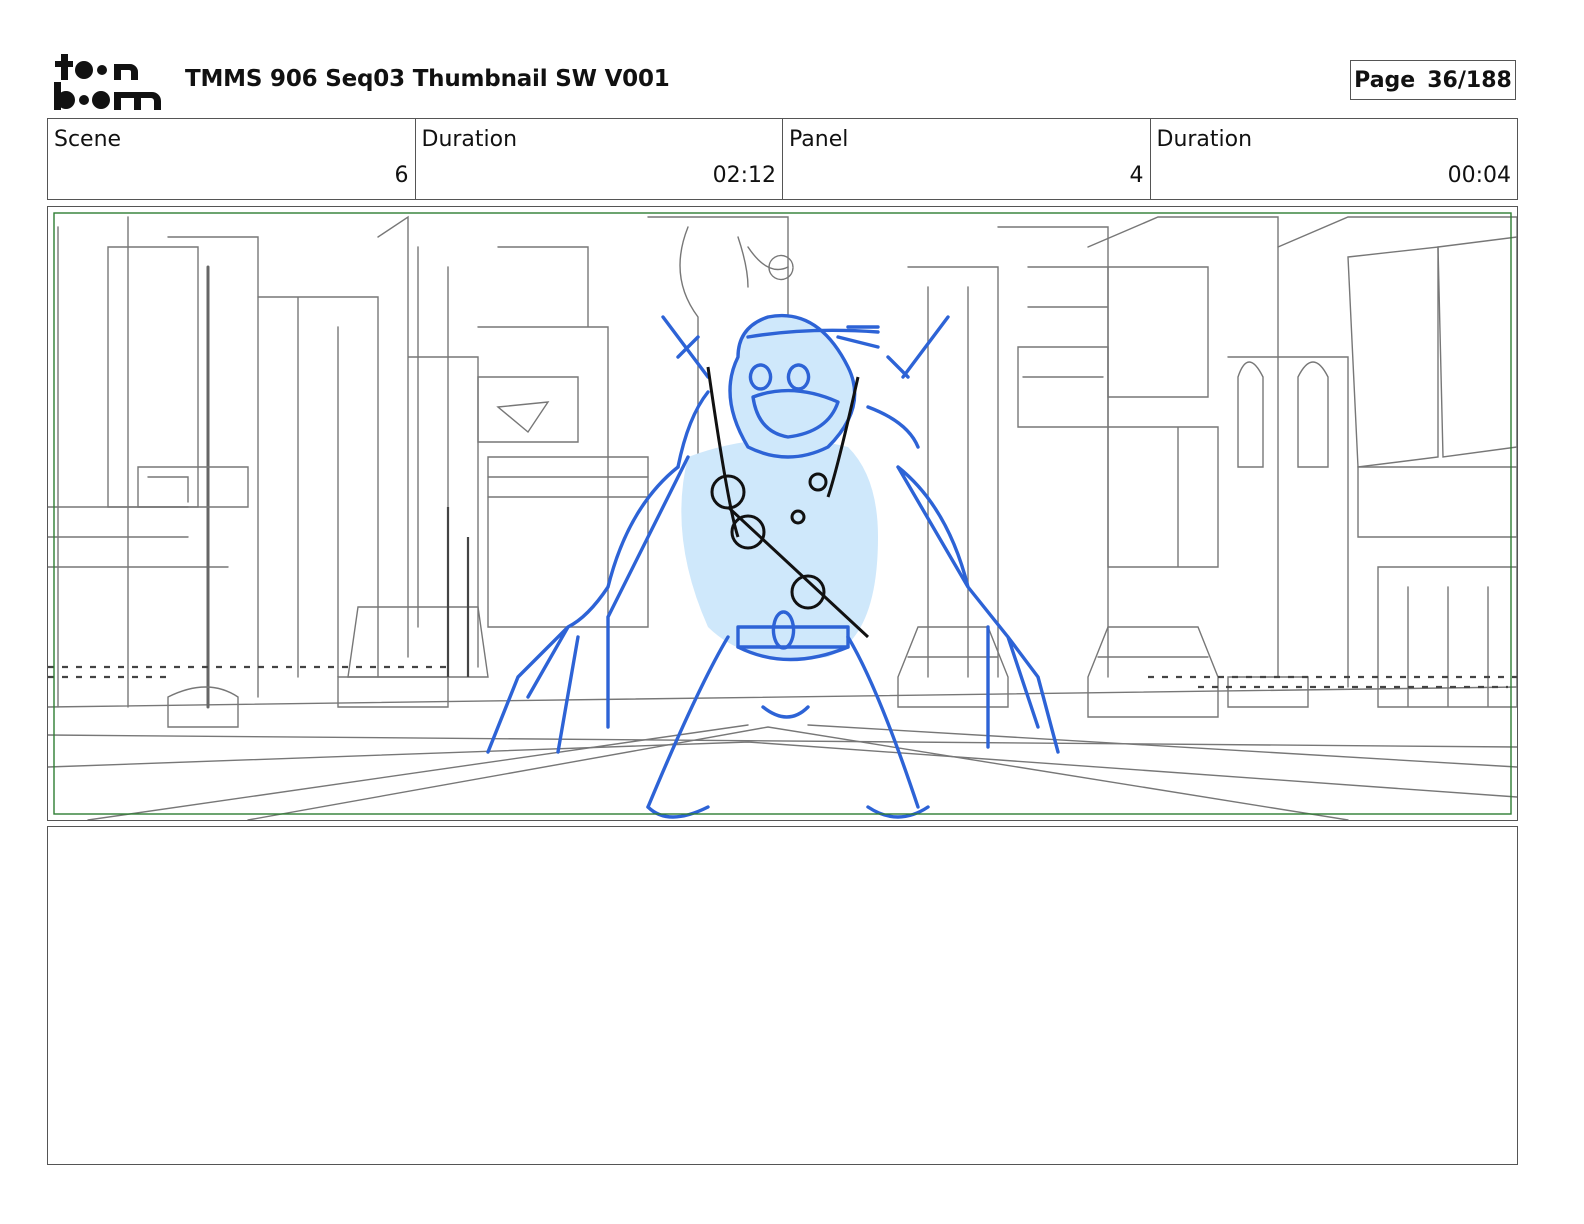 This screenshot has width=1584, height=1224. What do you see at coordinates (967, 159) in the screenshot?
I see `panel-cell: Panel 4` at bounding box center [967, 159].